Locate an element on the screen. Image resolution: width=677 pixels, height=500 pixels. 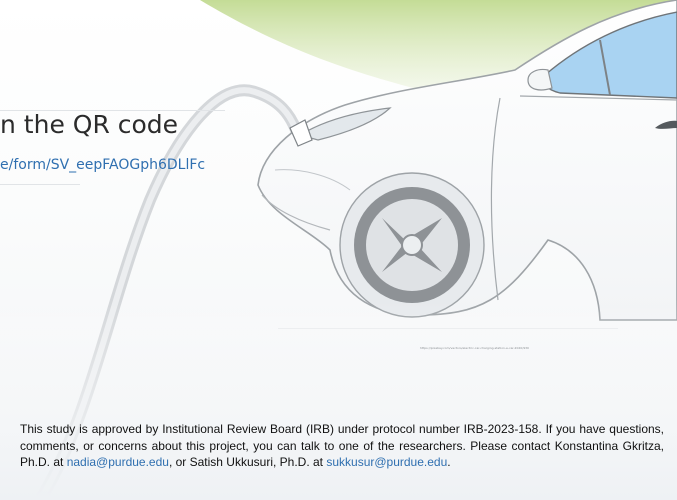
page-heading: n the QR code is located at coordinates (89, 124).